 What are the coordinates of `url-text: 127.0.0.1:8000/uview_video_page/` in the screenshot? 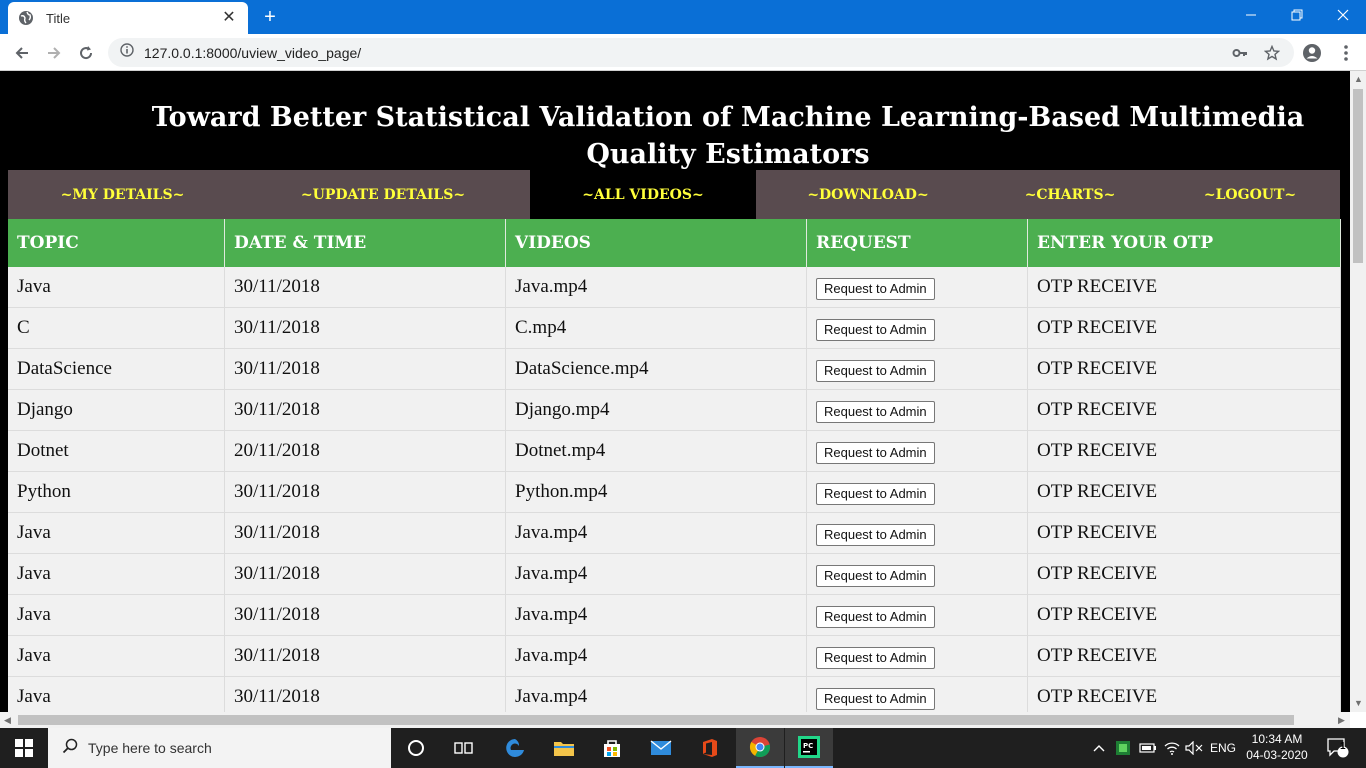 It's located at (253, 52).